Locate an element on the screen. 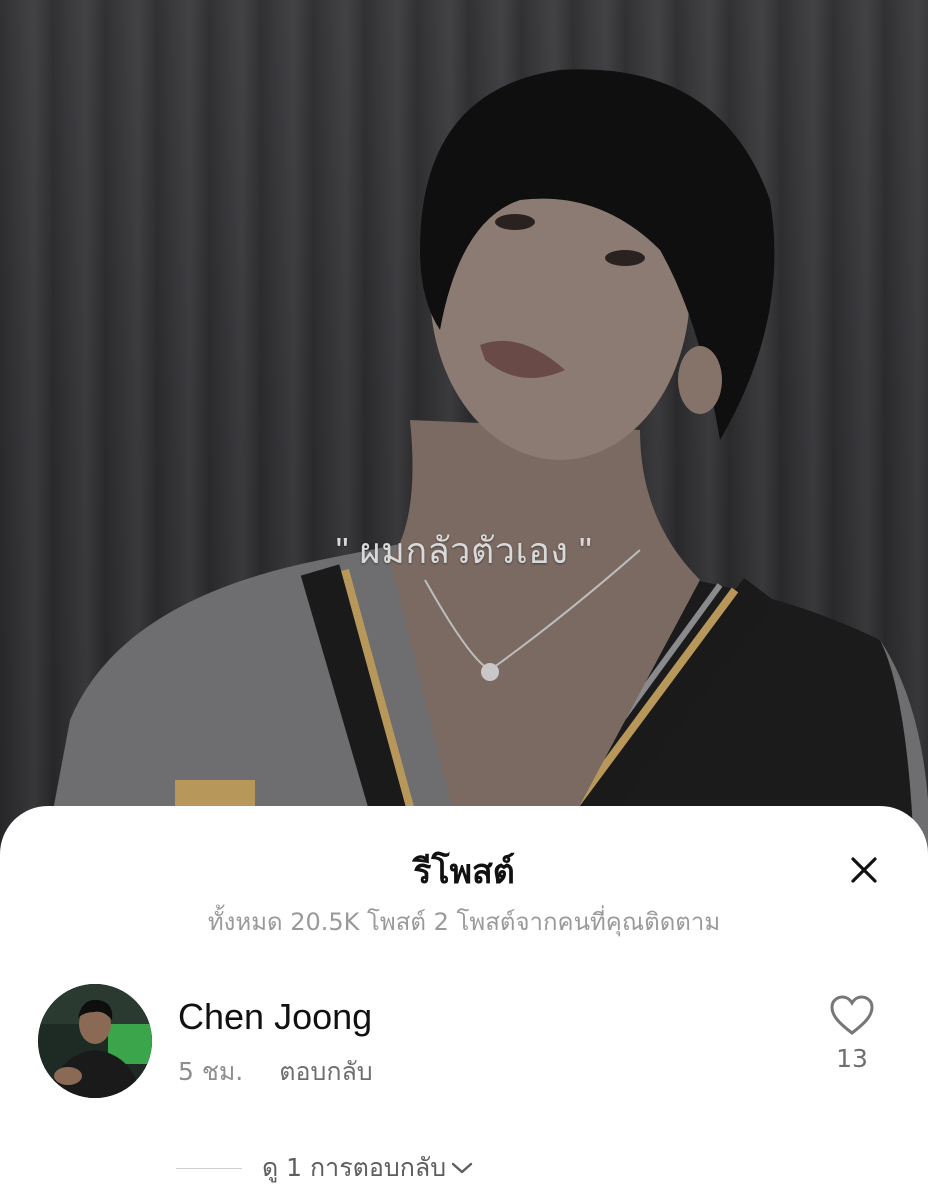 The width and height of the screenshot is (928, 1199). avatar is located at coordinates (95, 1041).